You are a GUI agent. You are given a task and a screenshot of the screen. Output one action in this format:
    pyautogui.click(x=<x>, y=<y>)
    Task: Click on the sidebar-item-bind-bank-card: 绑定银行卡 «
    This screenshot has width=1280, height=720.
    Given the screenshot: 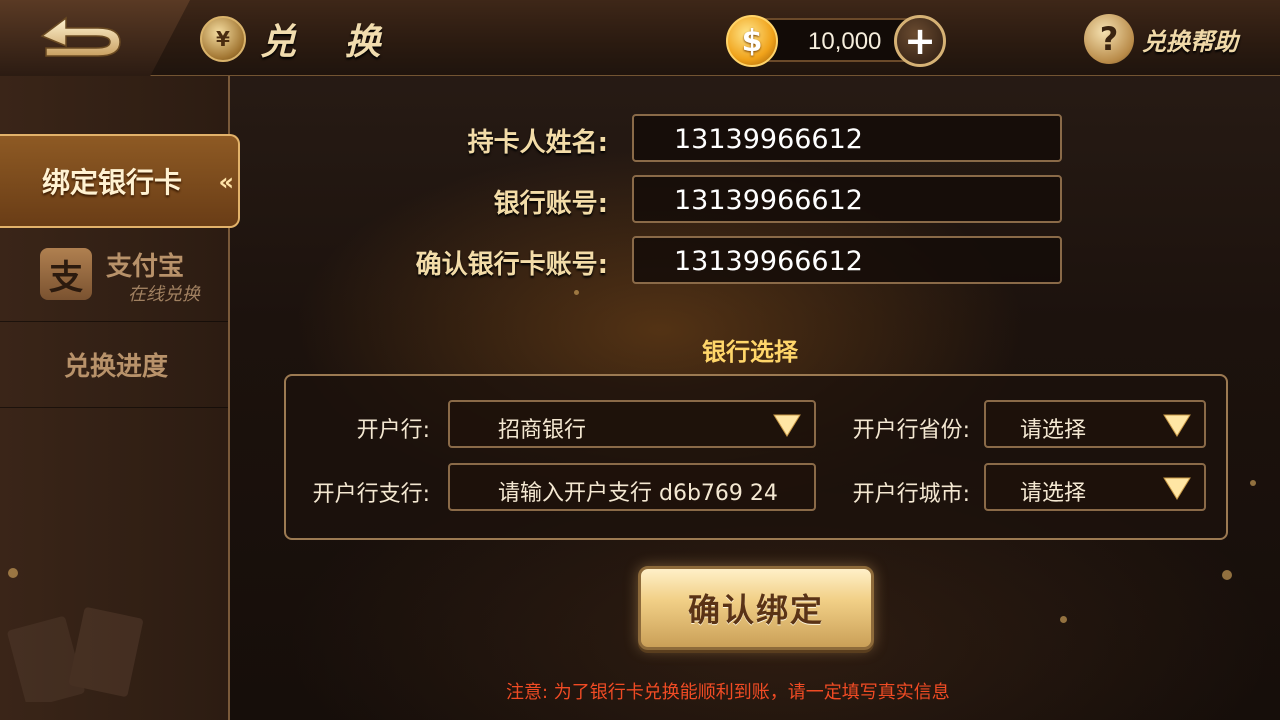 What is the action you would take?
    pyautogui.click(x=120, y=181)
    